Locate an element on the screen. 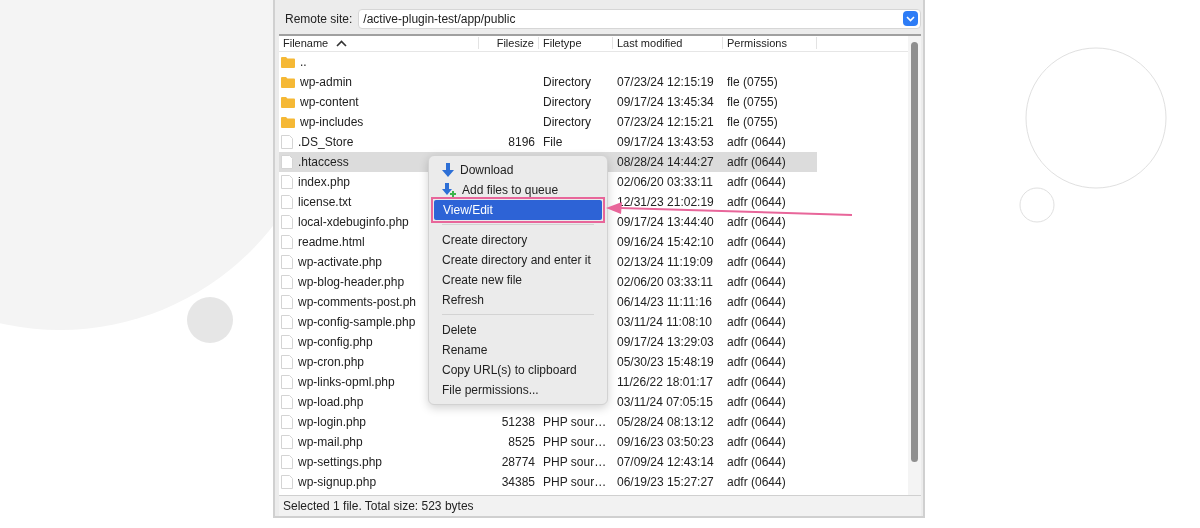 This screenshot has width=1200, height=528. last-modified: 05/30/23 15:48:19 is located at coordinates (665, 361).